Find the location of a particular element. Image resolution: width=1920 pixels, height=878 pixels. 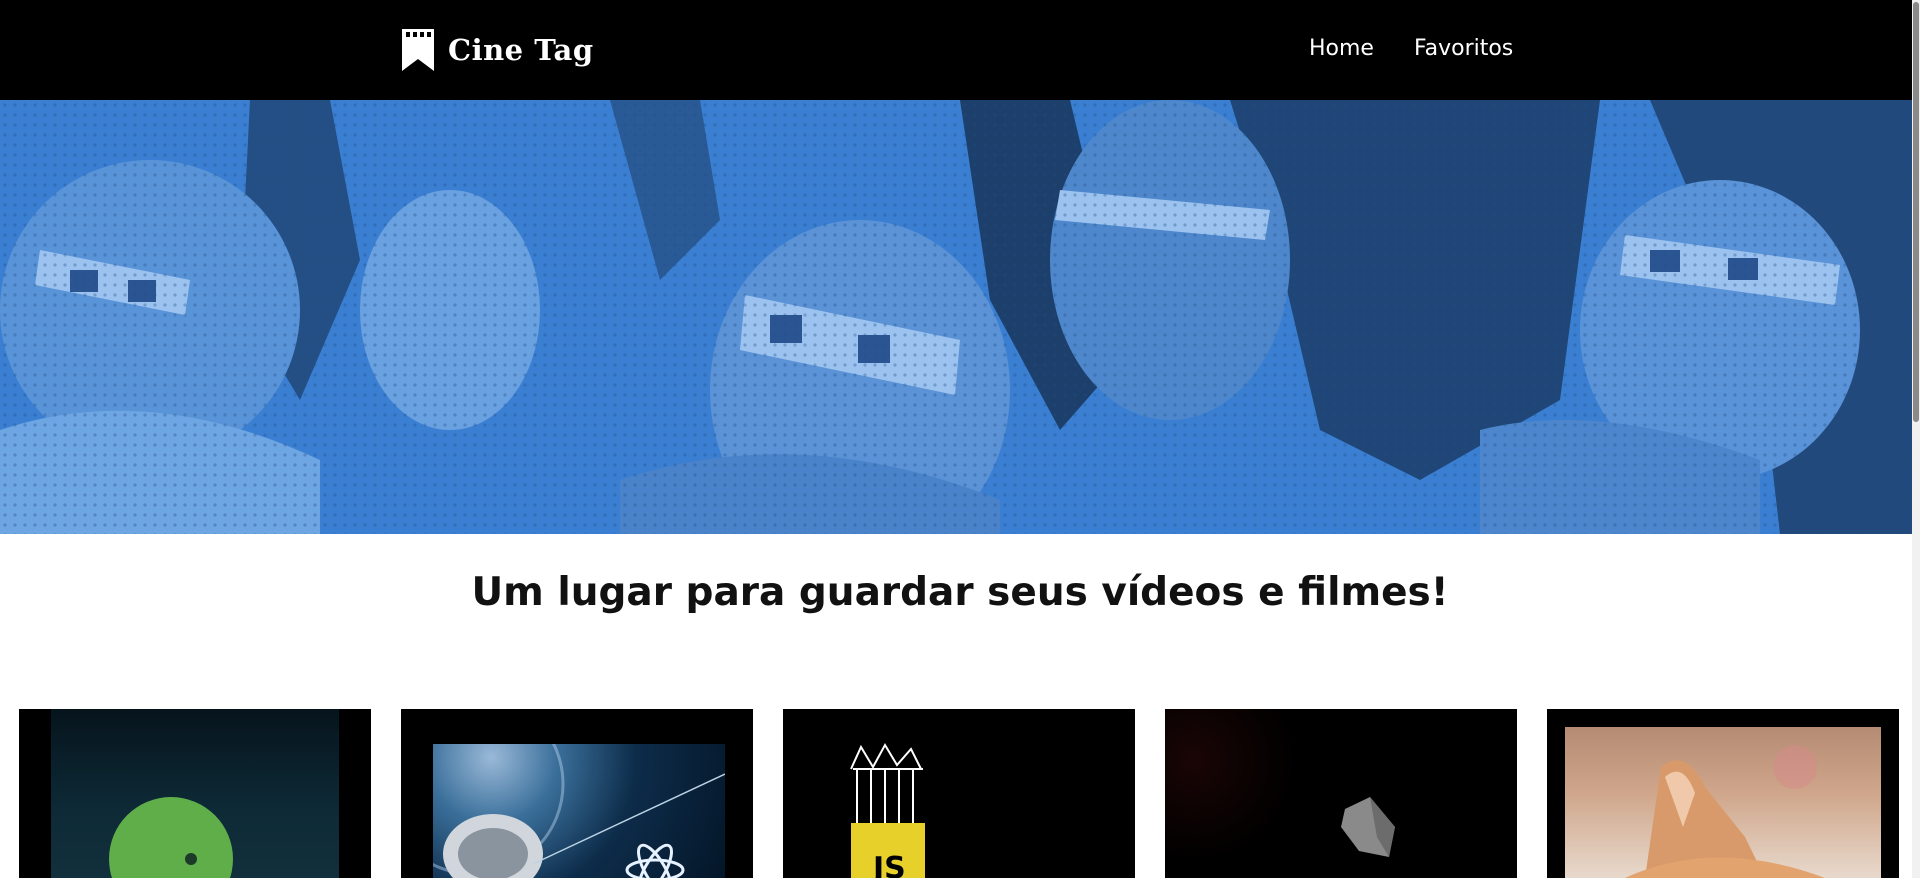

brand-name: Cine Tag is located at coordinates (521, 50).